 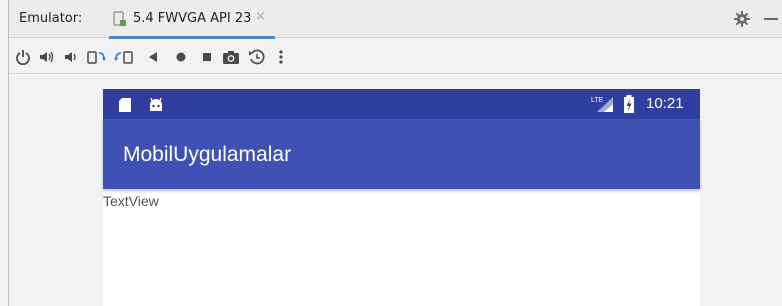 What do you see at coordinates (71, 57) in the screenshot?
I see `volume-down-icon` at bounding box center [71, 57].